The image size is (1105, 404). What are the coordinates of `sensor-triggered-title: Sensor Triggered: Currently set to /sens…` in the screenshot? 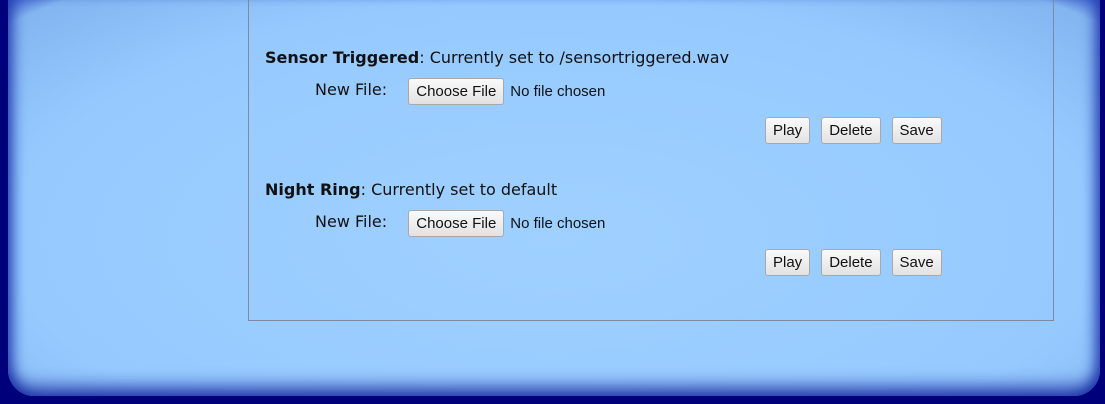 It's located at (497, 57).